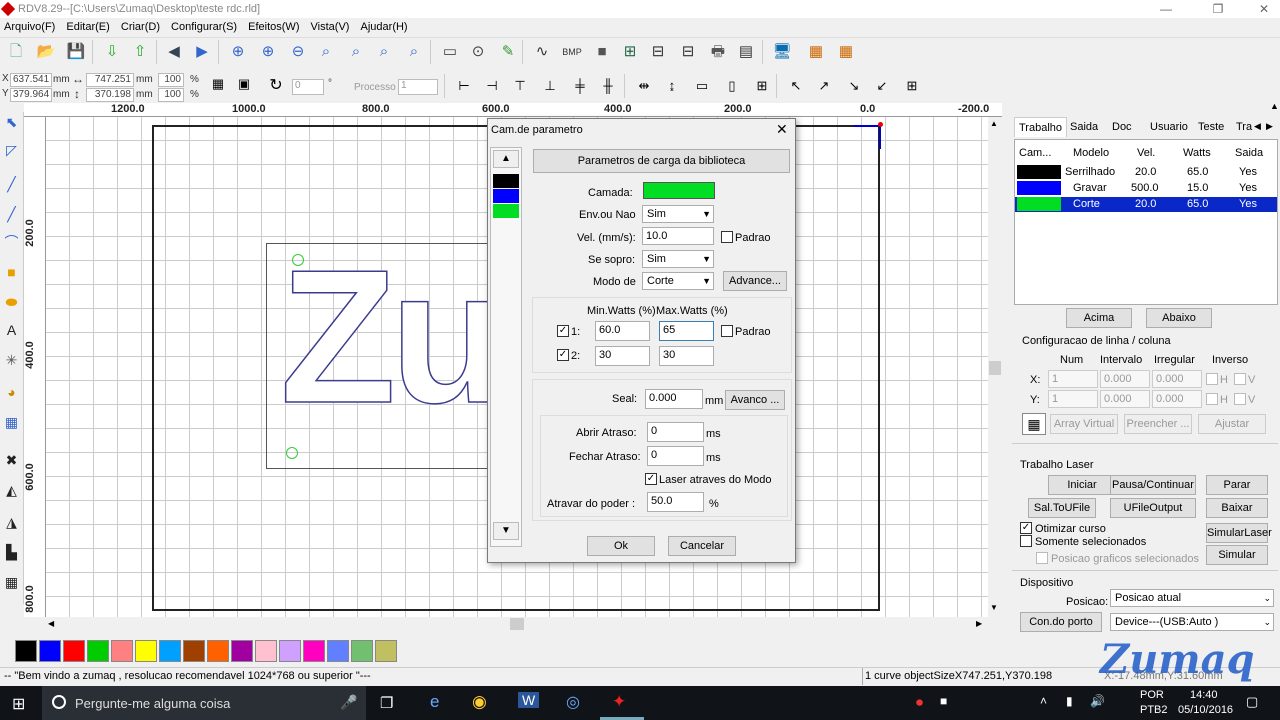 The width and height of the screenshot is (1280, 720). Describe the element at coordinates (1237, 555) in the screenshot. I see `simulate-button: Simular` at that location.